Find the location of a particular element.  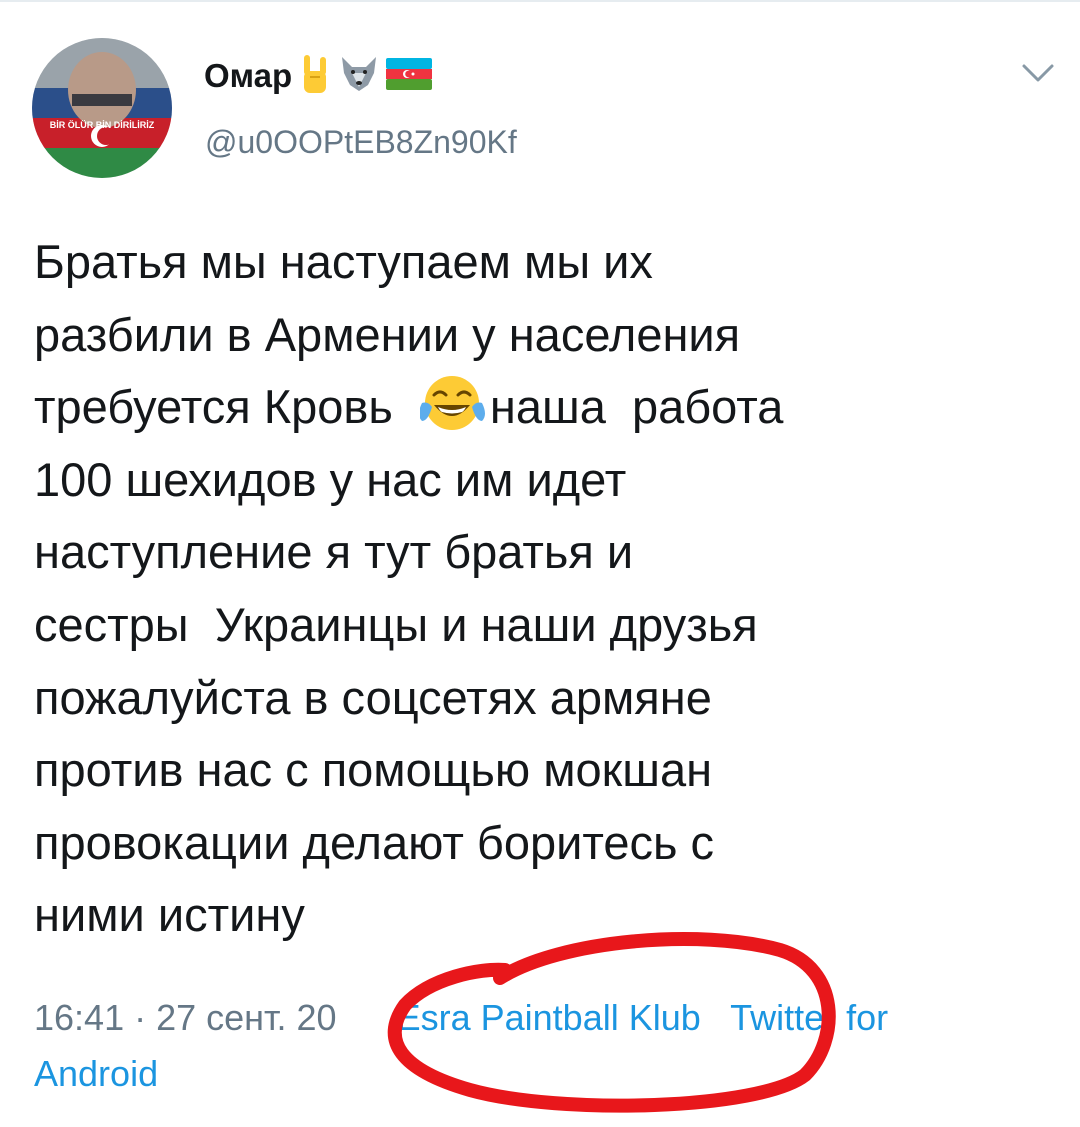

name-row: Омар is located at coordinates (318, 76).